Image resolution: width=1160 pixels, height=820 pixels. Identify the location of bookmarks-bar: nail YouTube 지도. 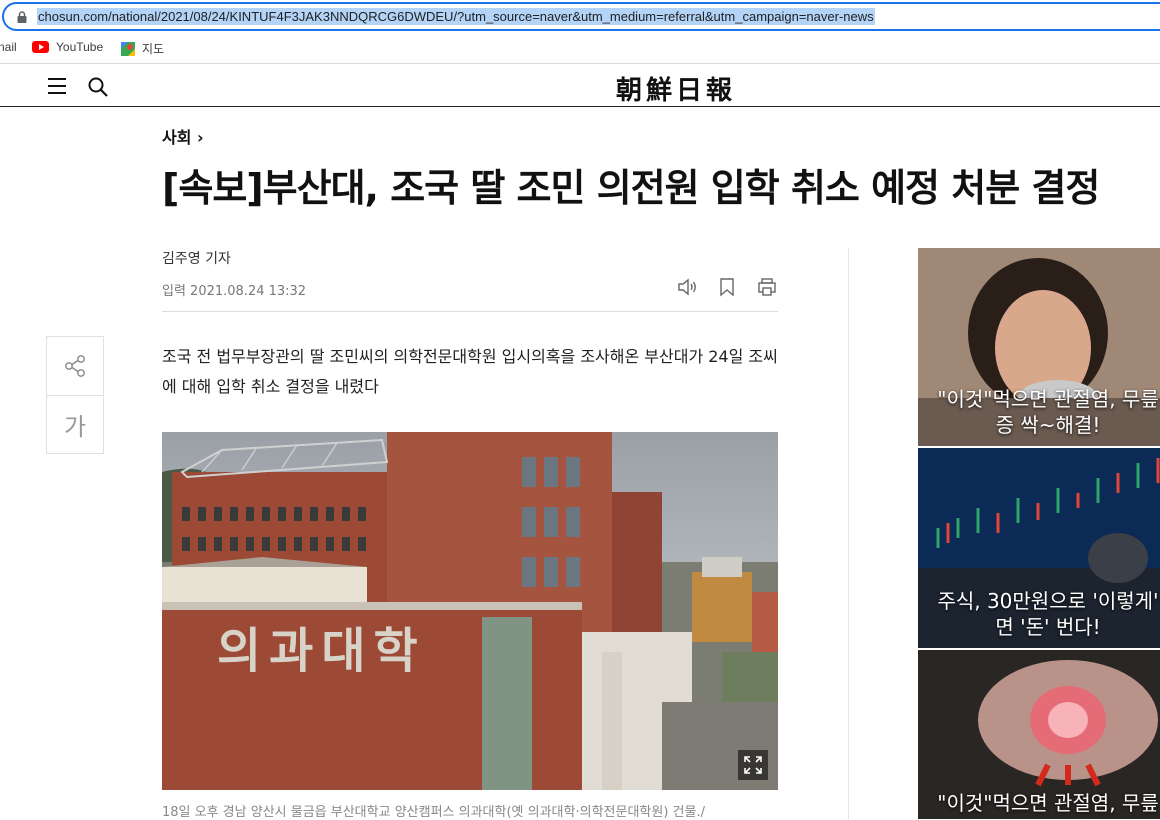
(580, 48).